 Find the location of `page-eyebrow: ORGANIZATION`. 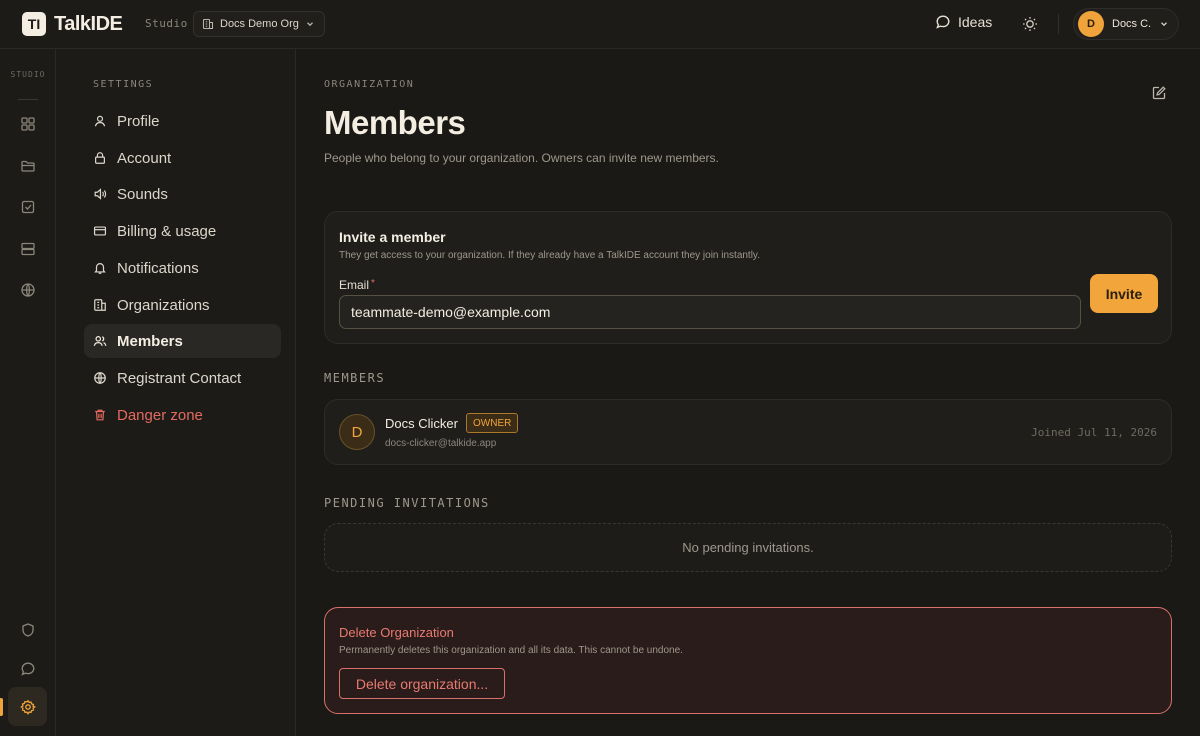

page-eyebrow: ORGANIZATION is located at coordinates (369, 84).